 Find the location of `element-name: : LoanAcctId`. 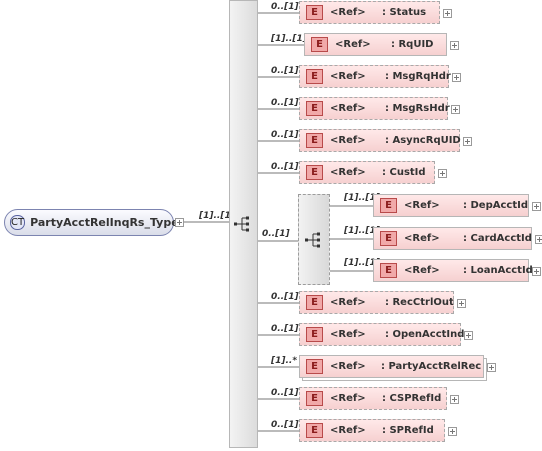

element-name: : LoanAcctId is located at coordinates (498, 270).